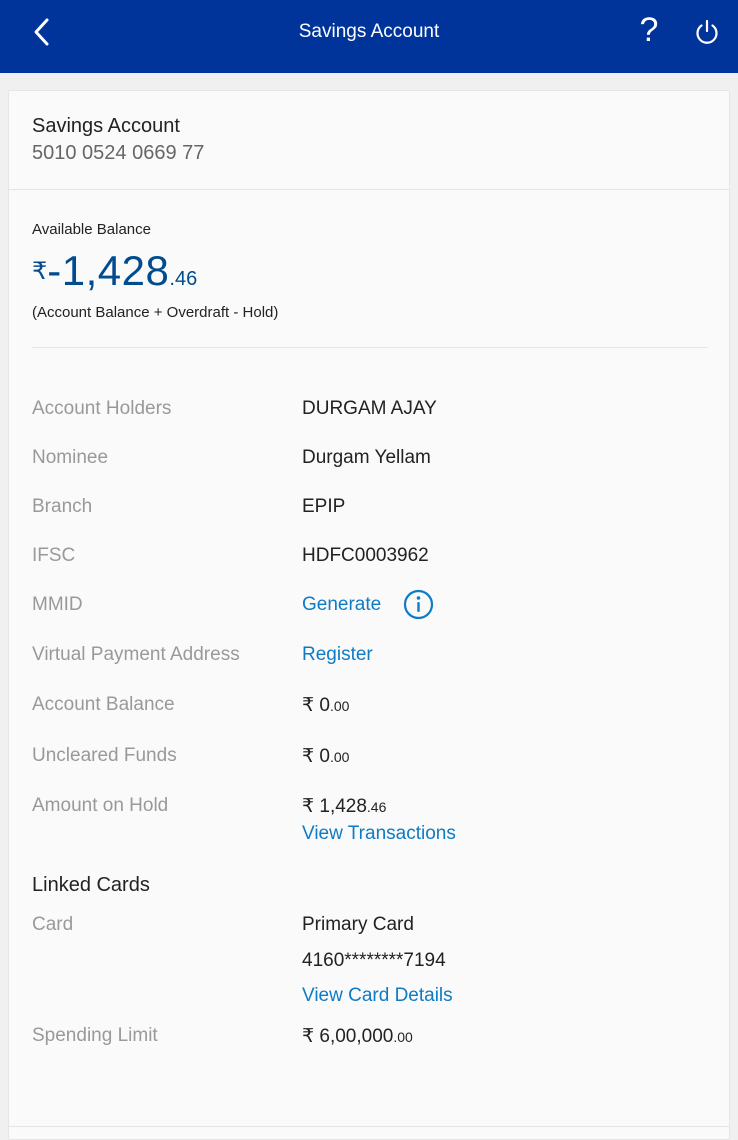 The height and width of the screenshot is (1140, 738). I want to click on view-card-details-link: View Card Details, so click(377, 996).